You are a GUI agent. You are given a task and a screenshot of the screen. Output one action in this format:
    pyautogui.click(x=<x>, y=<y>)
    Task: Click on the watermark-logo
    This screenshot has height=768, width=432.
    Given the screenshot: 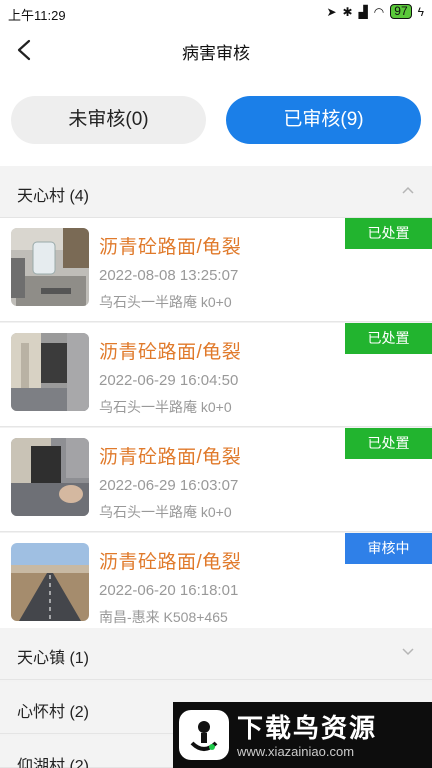 What is the action you would take?
    pyautogui.click(x=204, y=735)
    